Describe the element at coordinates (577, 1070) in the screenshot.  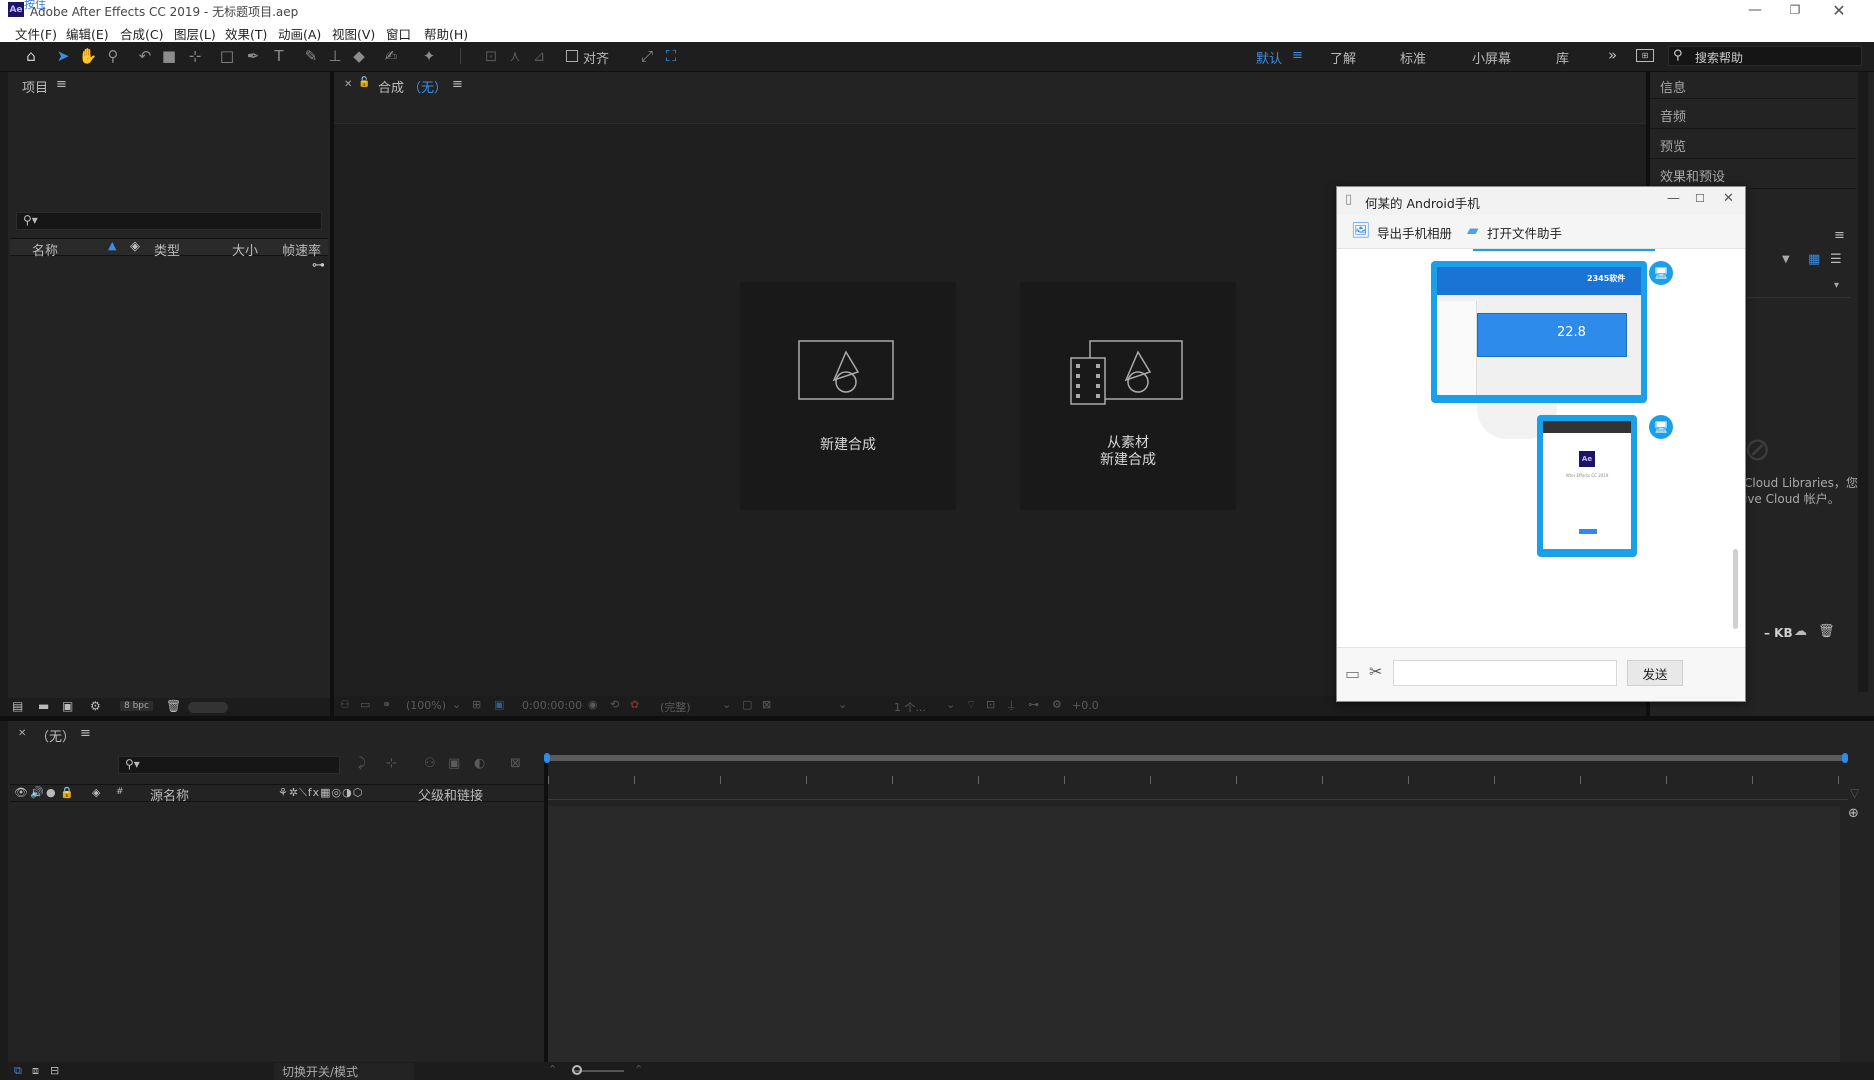
I see `timeline-zoom-thumb` at that location.